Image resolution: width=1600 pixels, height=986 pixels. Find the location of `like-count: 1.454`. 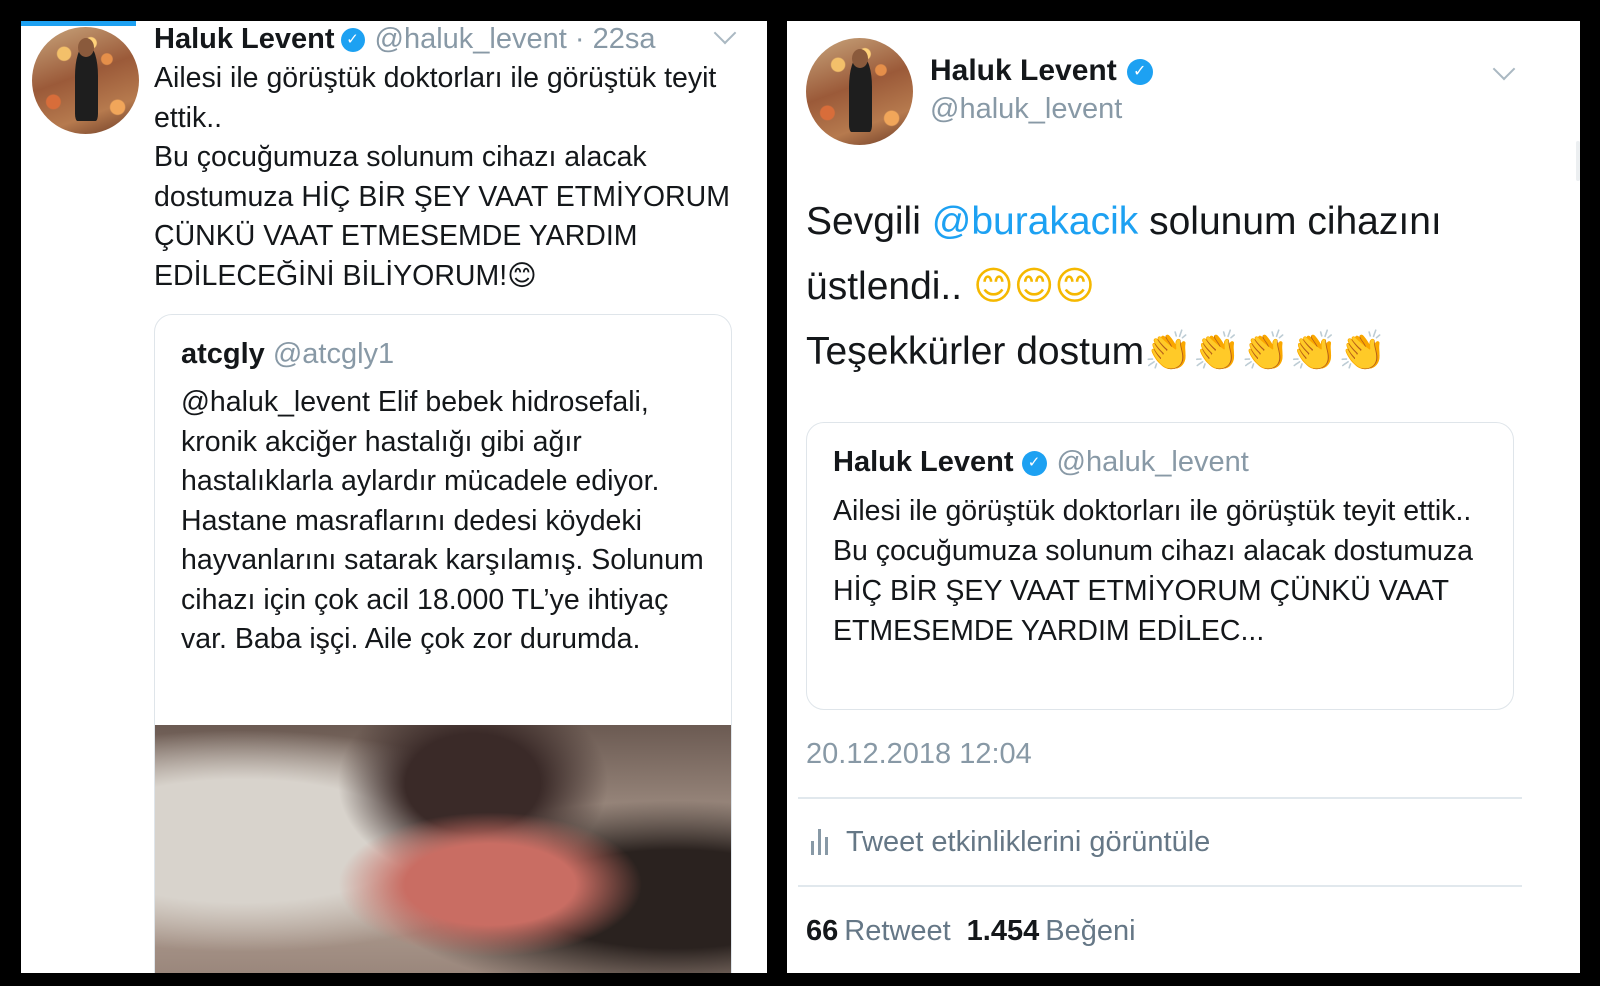

like-count: 1.454 is located at coordinates (1003, 931).